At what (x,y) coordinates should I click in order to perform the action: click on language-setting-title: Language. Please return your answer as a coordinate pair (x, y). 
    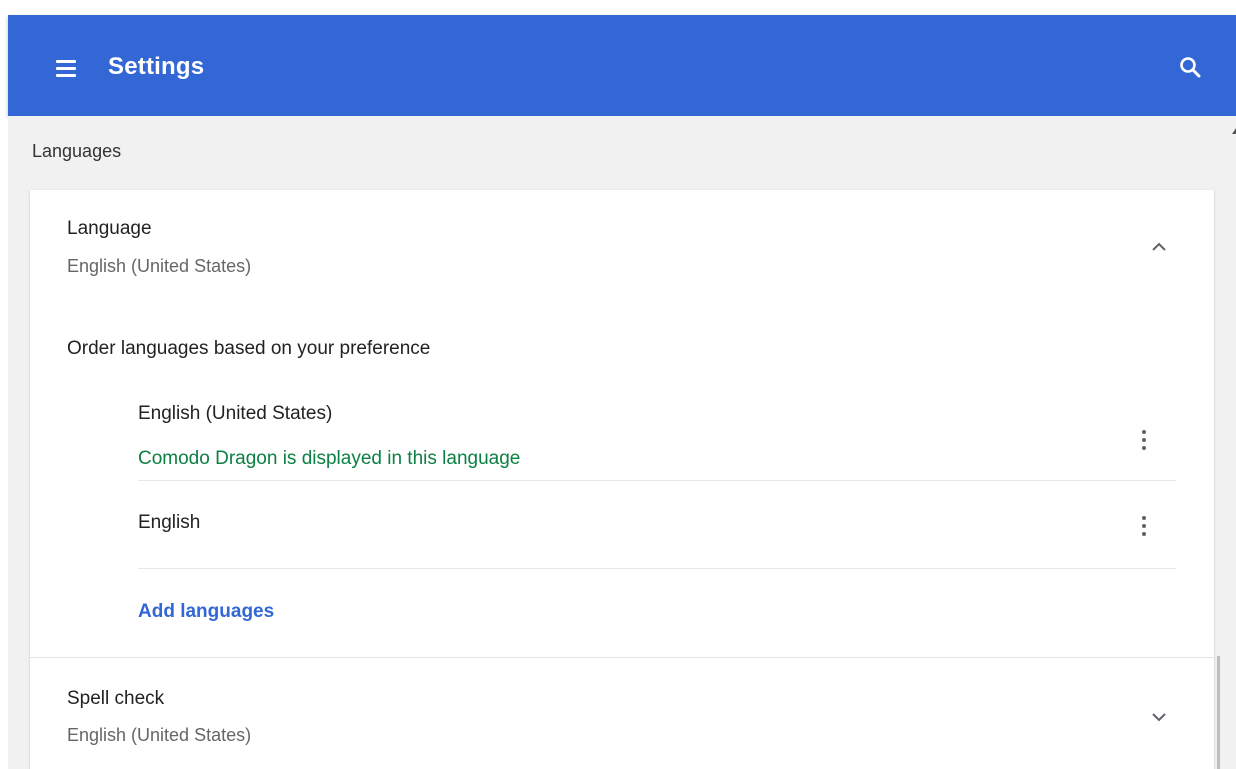
    Looking at the image, I should click on (109, 228).